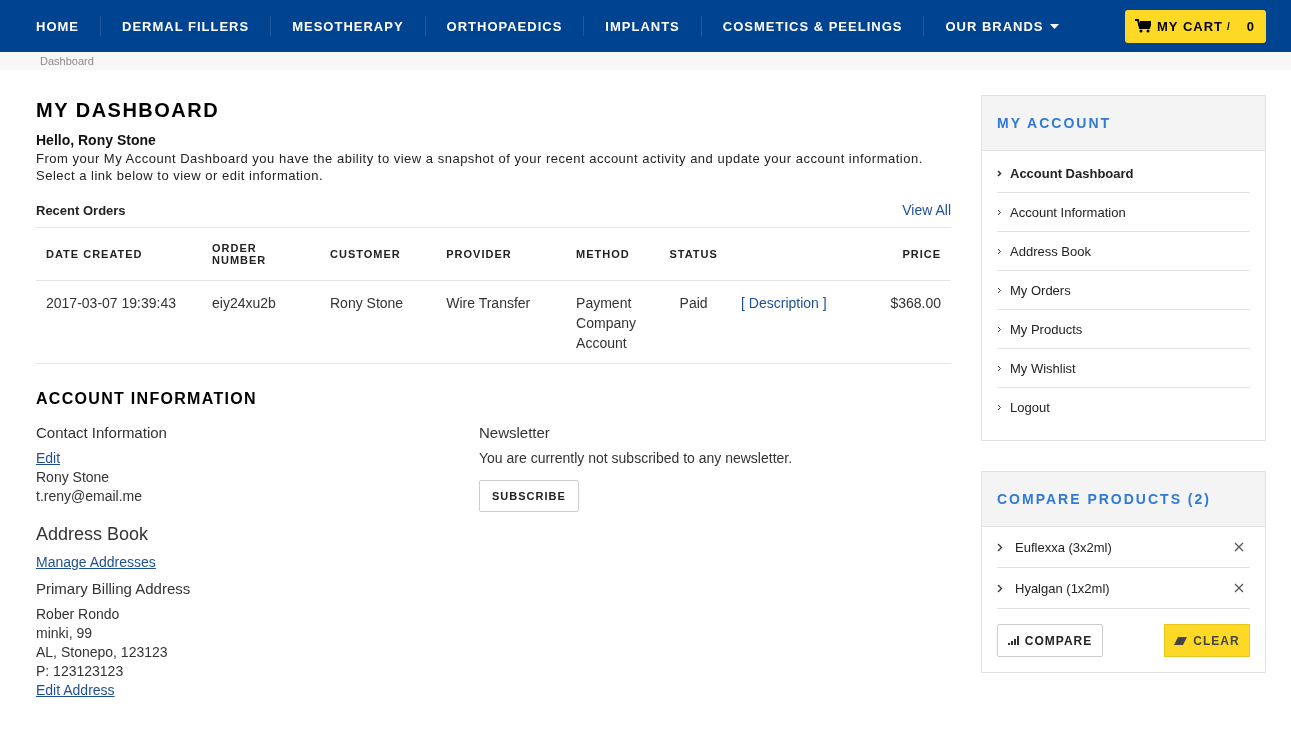  I want to click on page-title: MY DASHBOARD, so click(128, 110).